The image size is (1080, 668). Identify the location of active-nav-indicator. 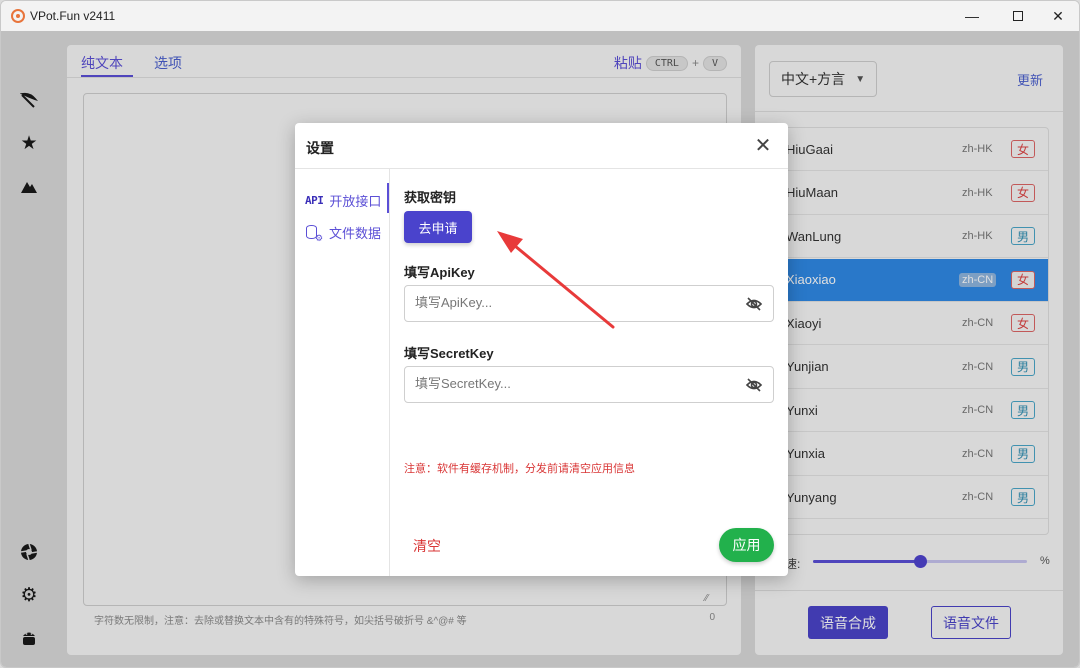
(388, 198).